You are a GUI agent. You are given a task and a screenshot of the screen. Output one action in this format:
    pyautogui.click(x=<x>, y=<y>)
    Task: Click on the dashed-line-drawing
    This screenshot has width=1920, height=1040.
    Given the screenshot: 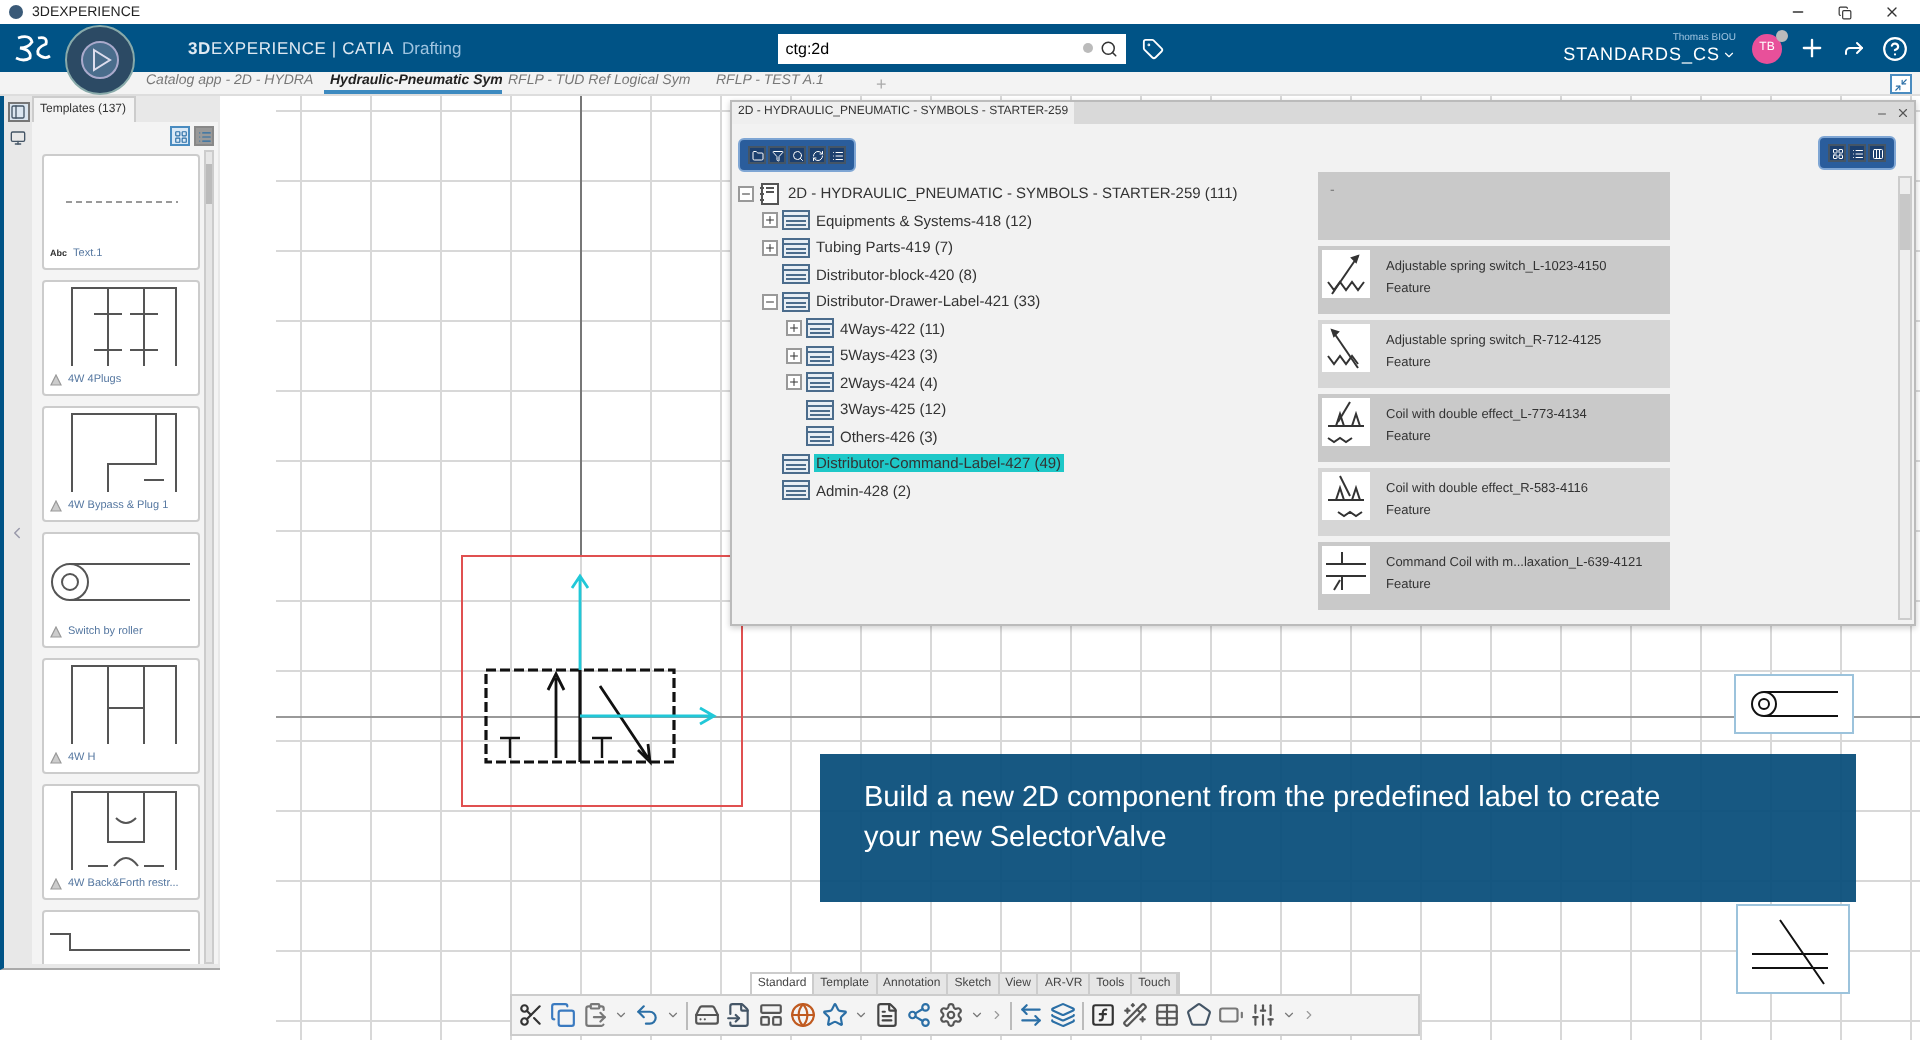 What is the action you would take?
    pyautogui.click(x=122, y=202)
    